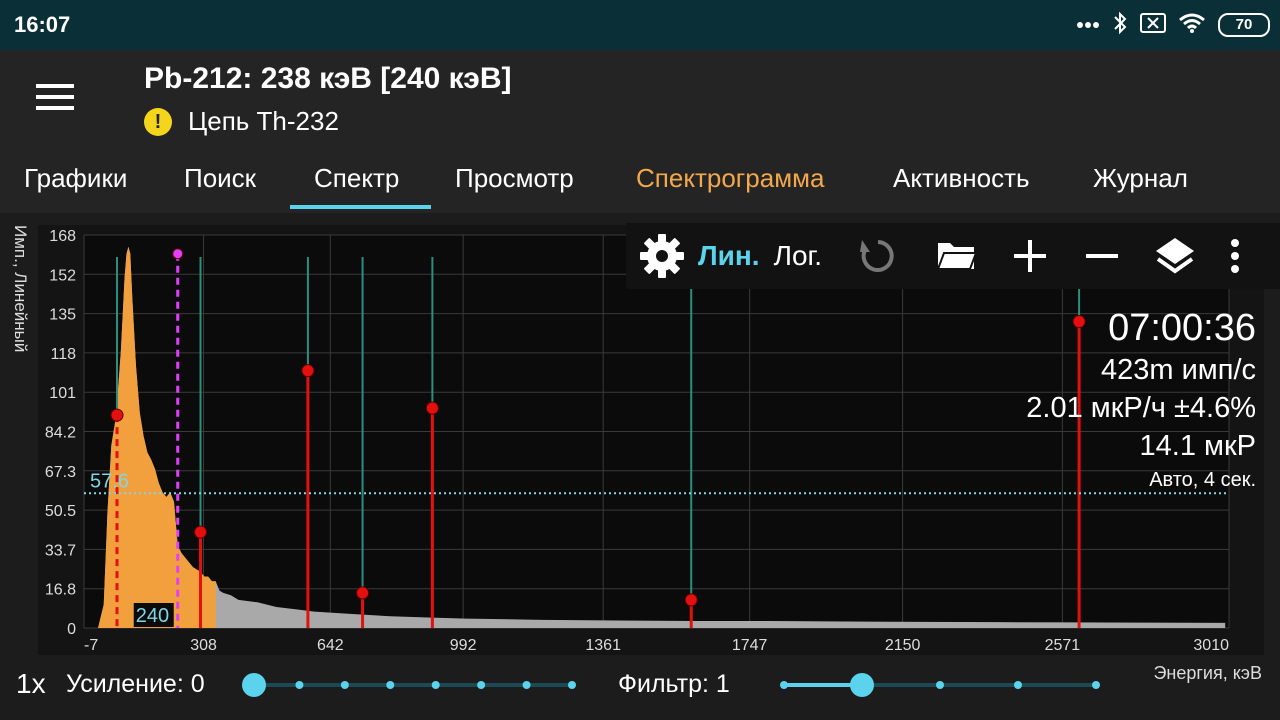 Image resolution: width=1280 pixels, height=720 pixels. I want to click on level-label: 57.6, so click(109, 481).